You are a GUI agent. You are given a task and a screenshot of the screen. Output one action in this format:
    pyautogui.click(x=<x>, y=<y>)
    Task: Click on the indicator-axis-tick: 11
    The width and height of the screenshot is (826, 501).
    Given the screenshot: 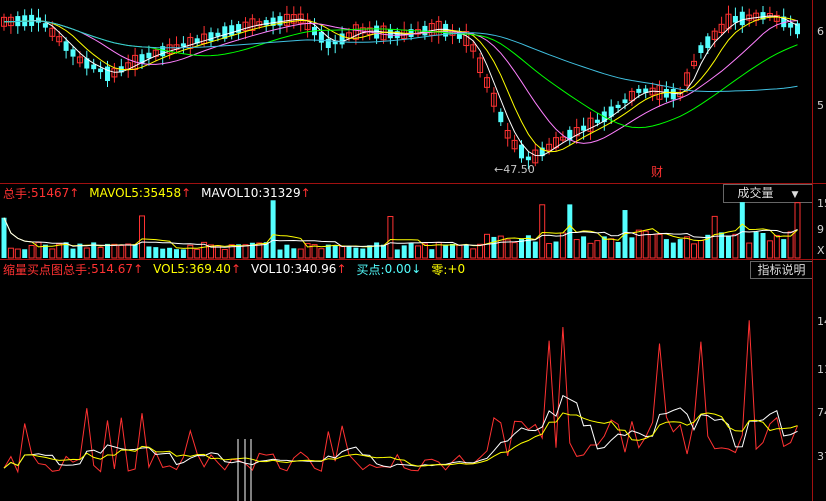 What is the action you would take?
    pyautogui.click(x=821, y=369)
    